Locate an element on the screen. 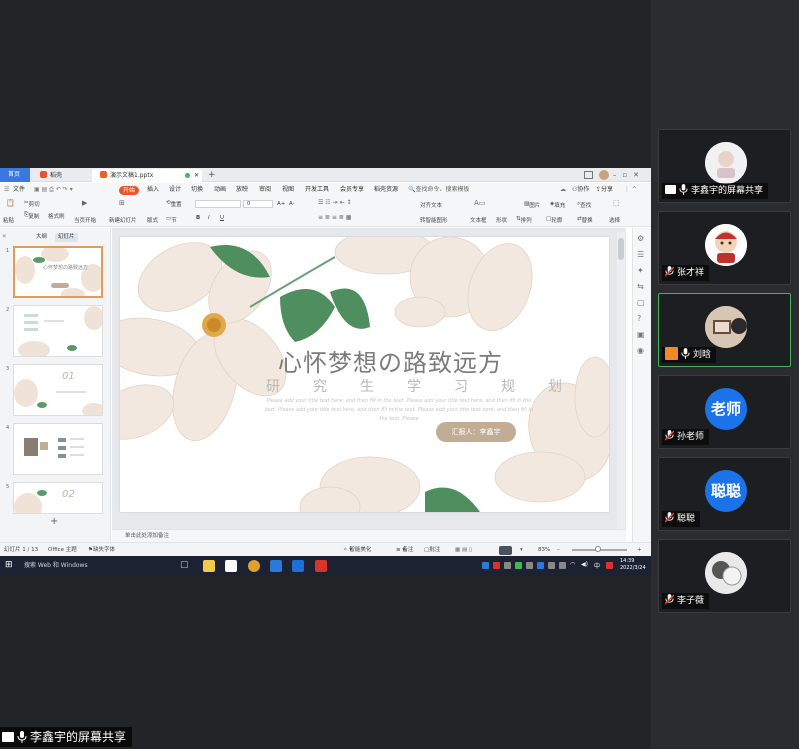  tab-document: 演示文稿1.pptx ✕ is located at coordinates (147, 175).